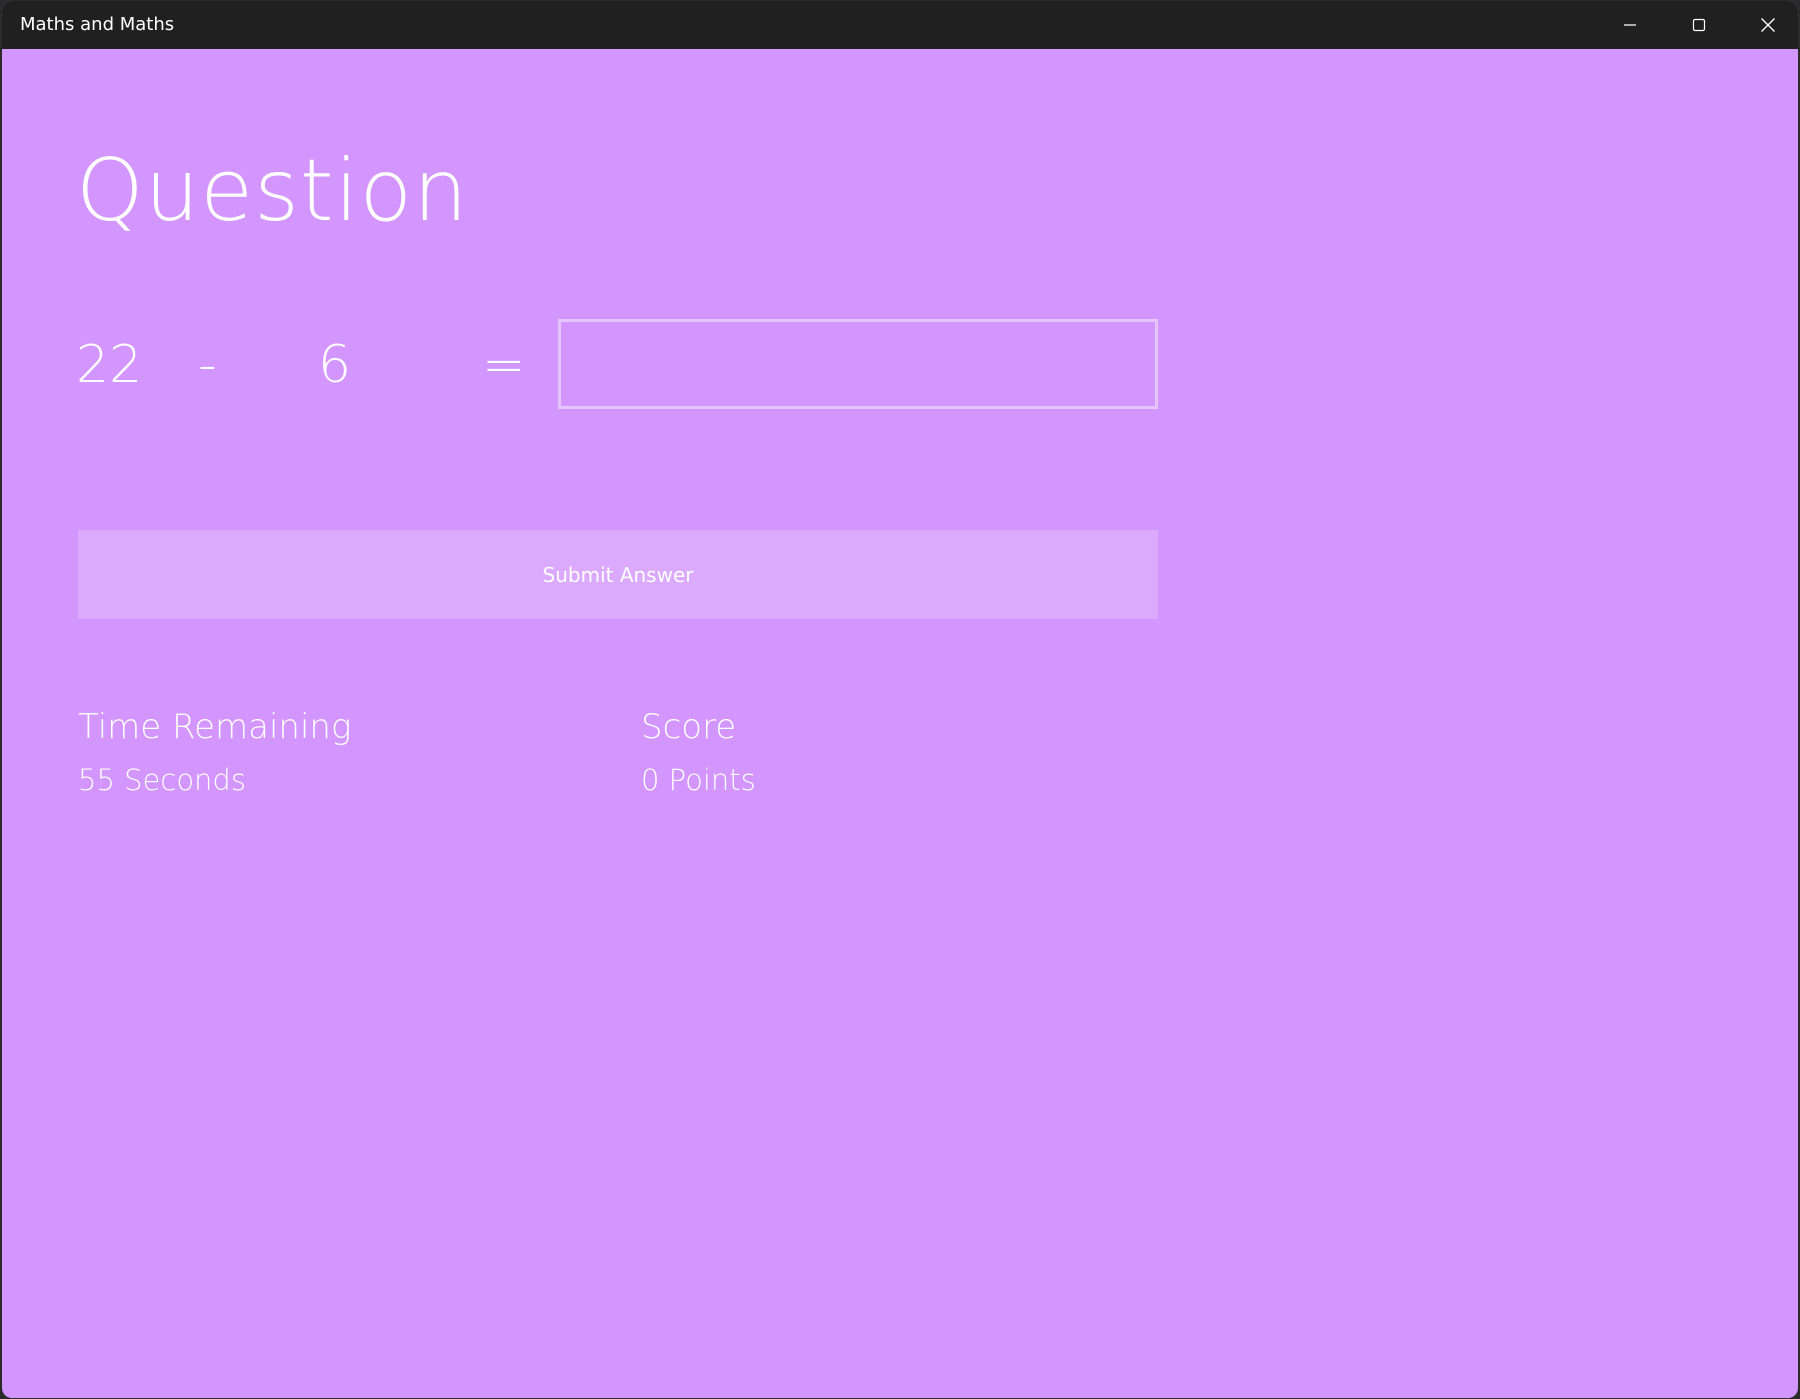  I want to click on maximize-icon, so click(1699, 25).